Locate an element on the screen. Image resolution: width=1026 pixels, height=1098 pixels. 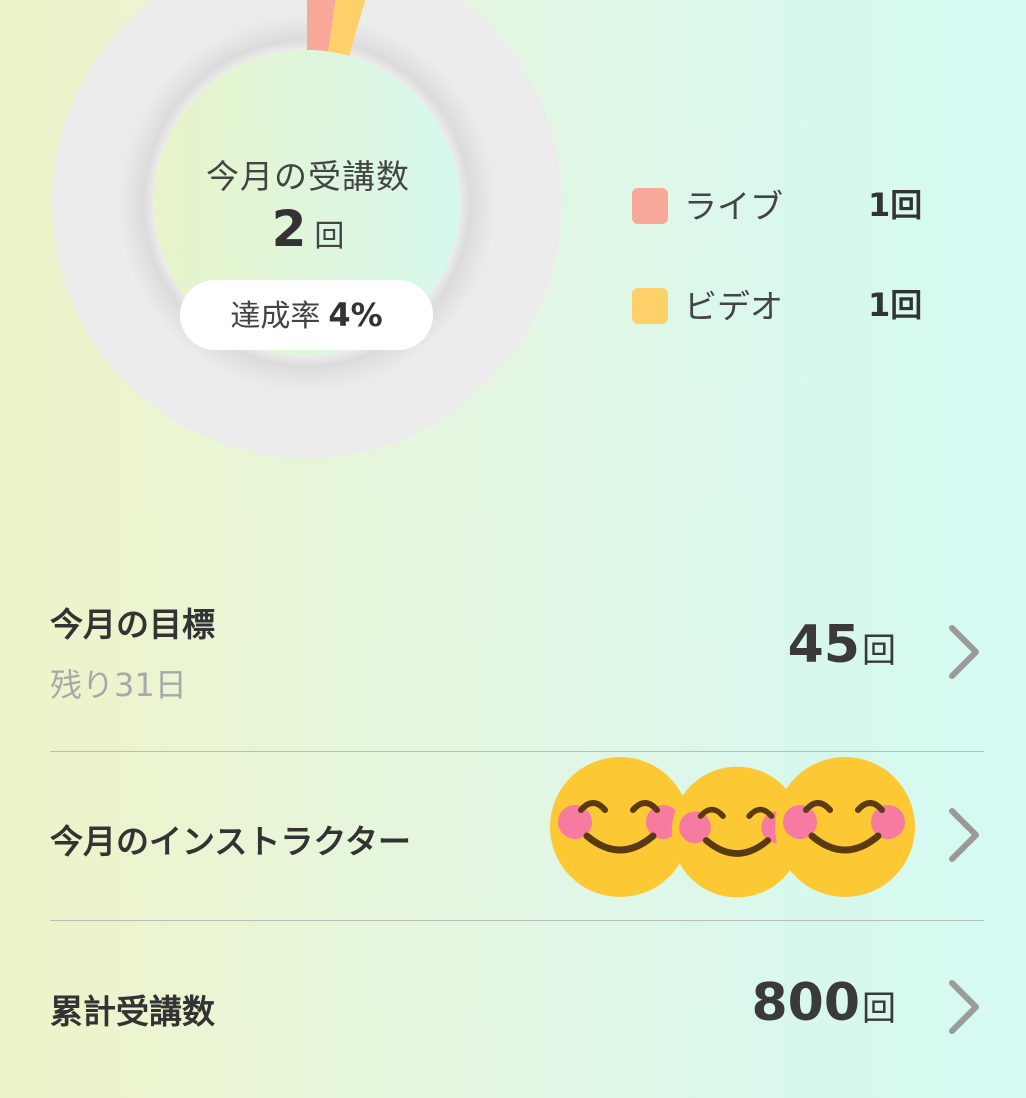
legend-value-live: 1回 is located at coordinates (895, 205).